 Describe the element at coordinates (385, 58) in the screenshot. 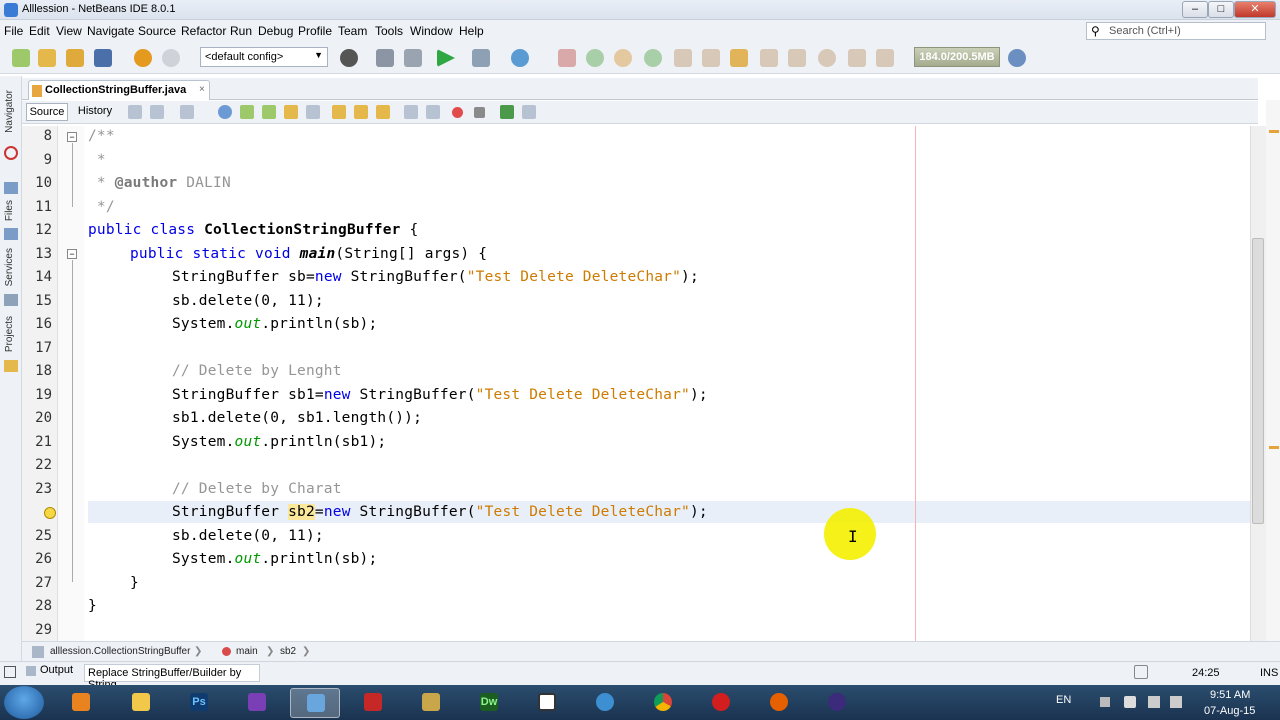

I see `build-icon` at that location.